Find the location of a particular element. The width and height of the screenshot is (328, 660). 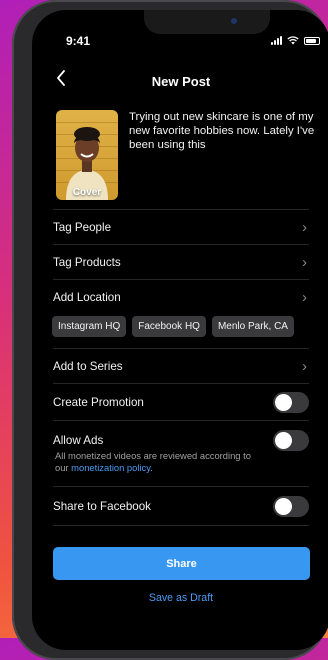

camera-icon is located at coordinates (234, 21).